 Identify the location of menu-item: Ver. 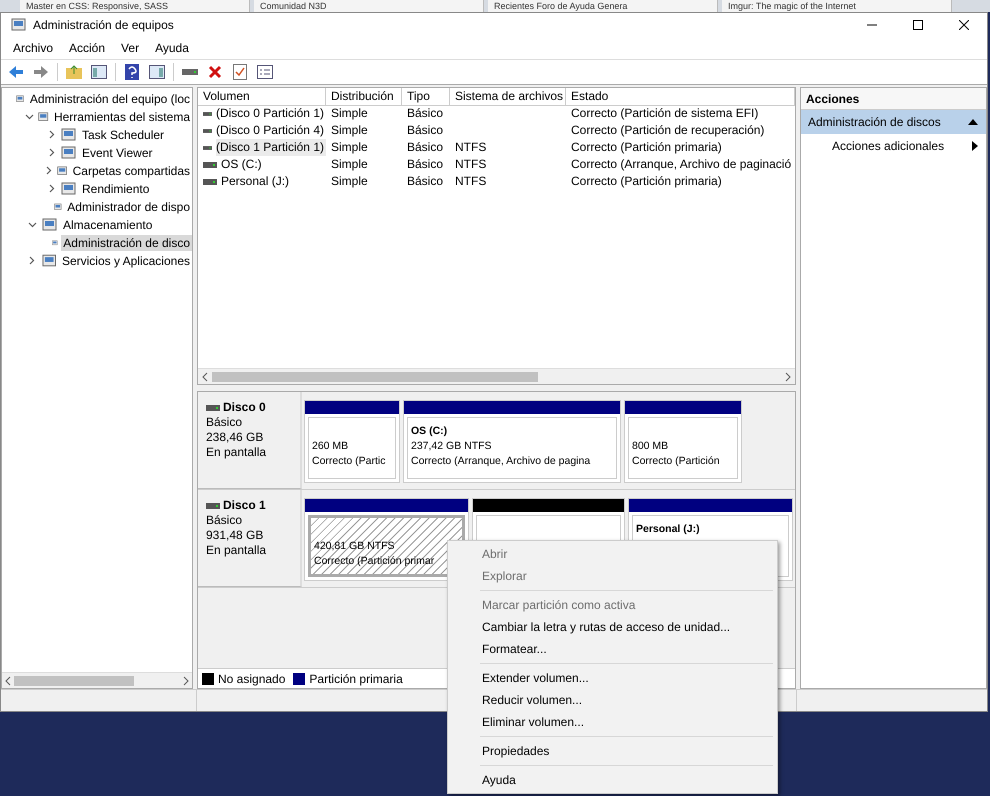
(130, 48).